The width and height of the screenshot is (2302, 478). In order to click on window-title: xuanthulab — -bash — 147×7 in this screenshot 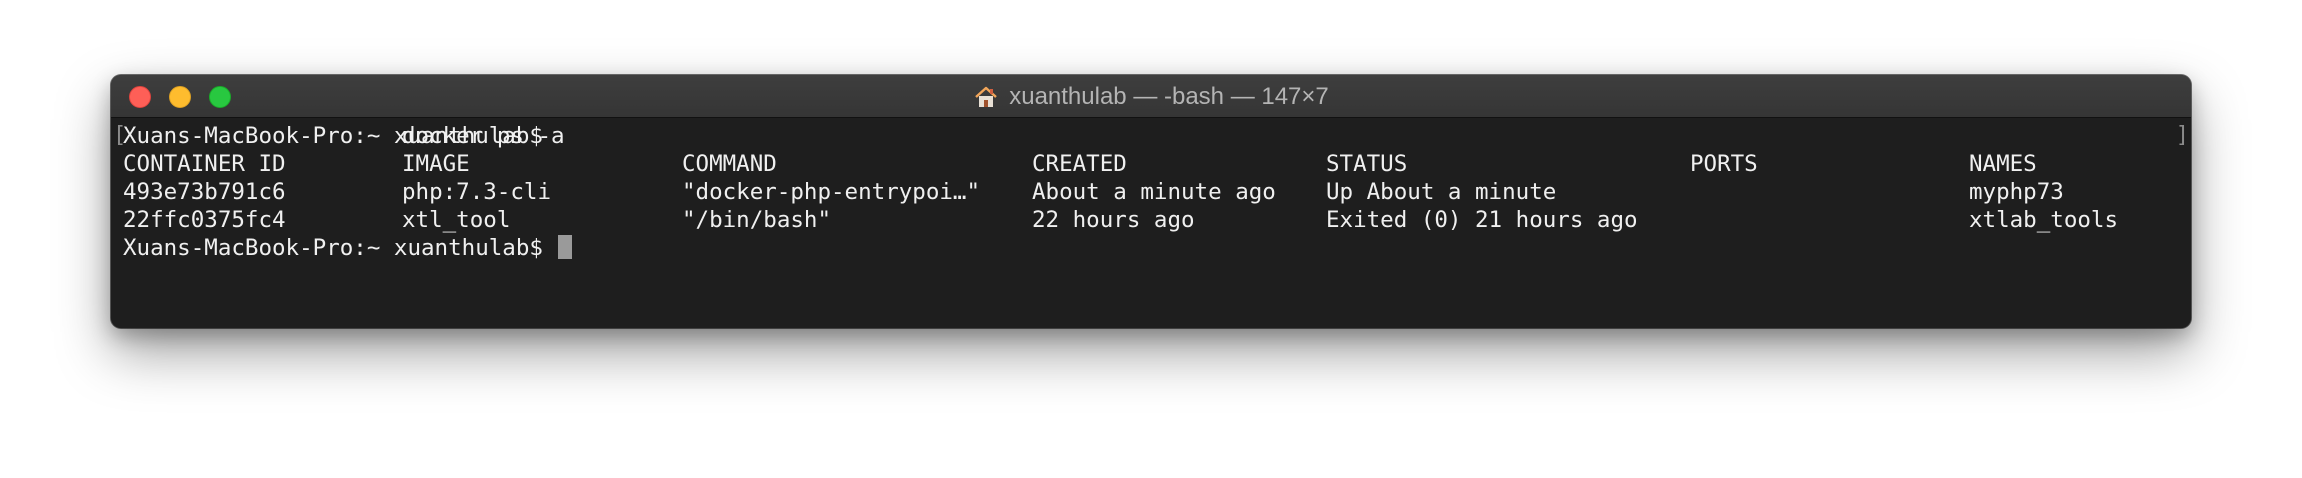, I will do `click(1169, 96)`.